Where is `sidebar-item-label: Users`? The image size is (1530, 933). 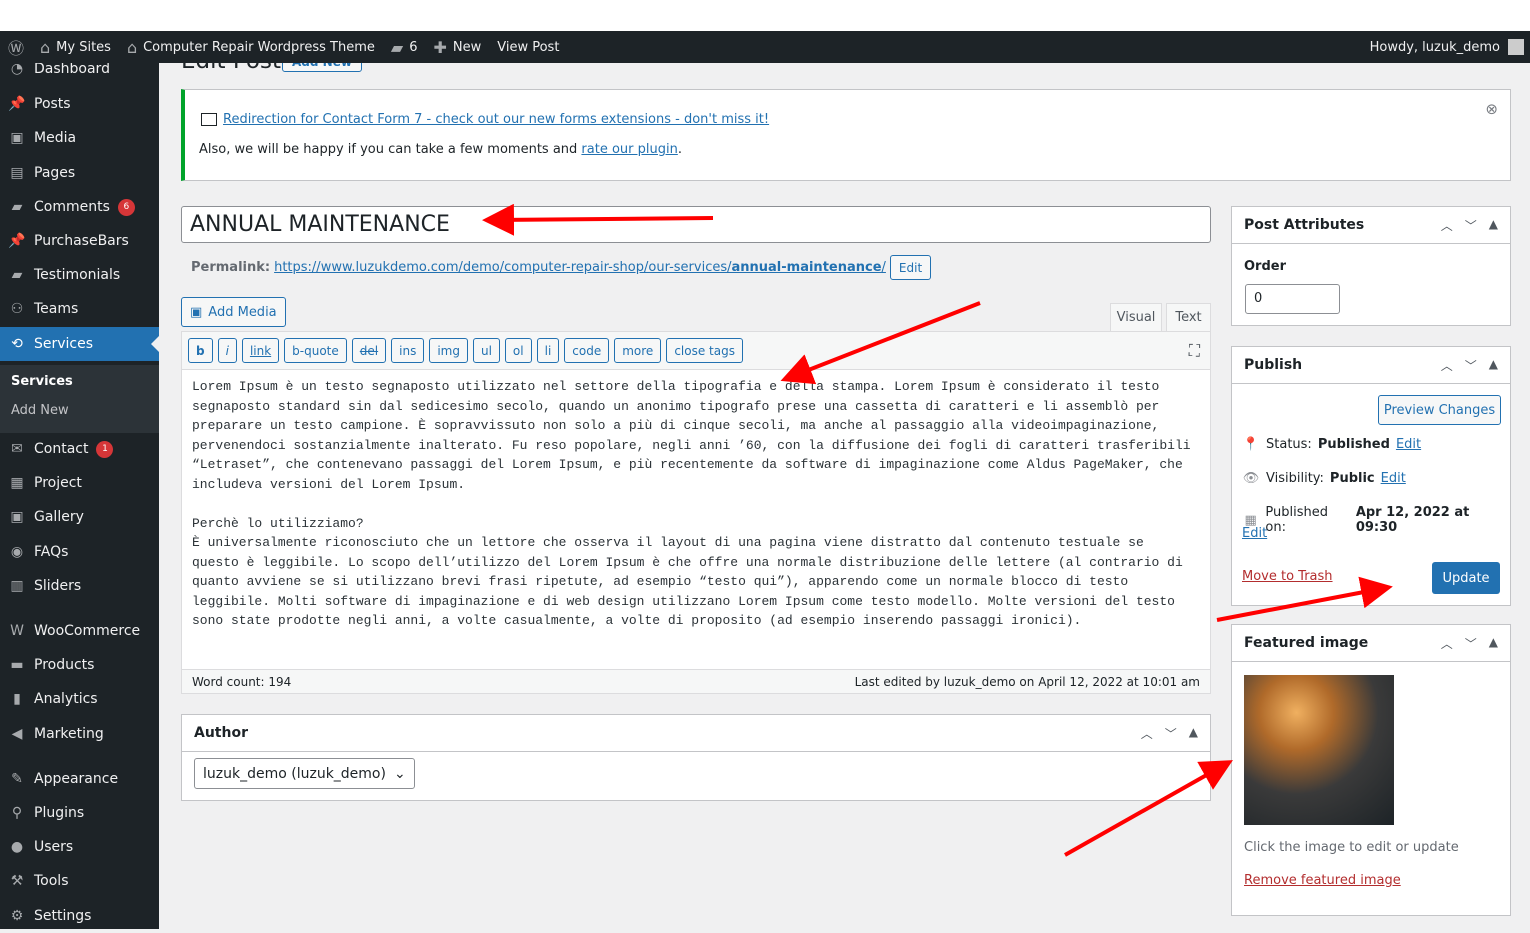 sidebar-item-label: Users is located at coordinates (54, 847).